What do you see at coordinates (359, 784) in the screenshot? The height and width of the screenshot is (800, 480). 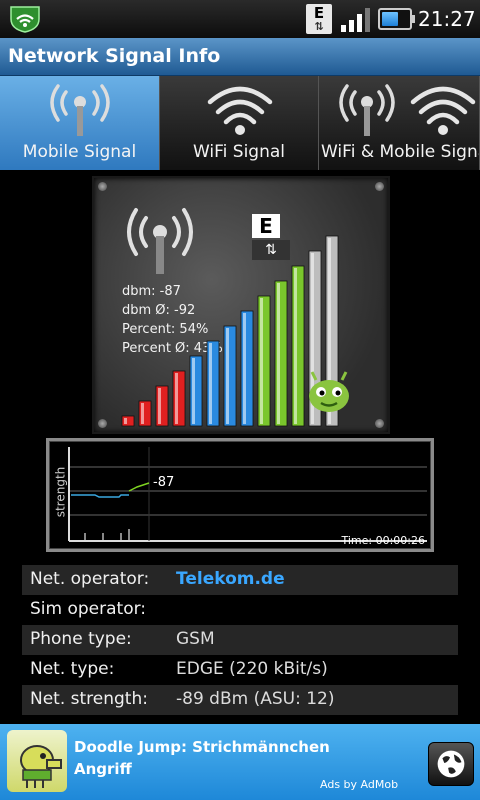 I see `ad-attribution: Ads by AdMob` at bounding box center [359, 784].